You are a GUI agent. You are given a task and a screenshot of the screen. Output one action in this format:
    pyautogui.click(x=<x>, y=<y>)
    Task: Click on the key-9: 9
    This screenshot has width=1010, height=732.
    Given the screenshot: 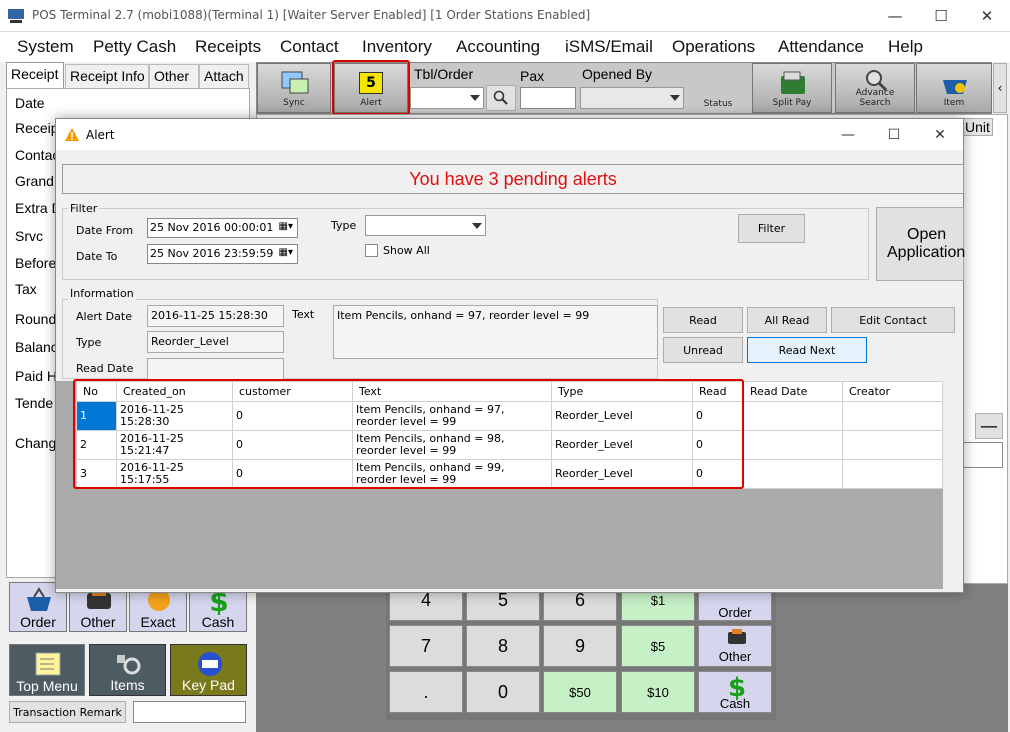 What is the action you would take?
    pyautogui.click(x=580, y=646)
    